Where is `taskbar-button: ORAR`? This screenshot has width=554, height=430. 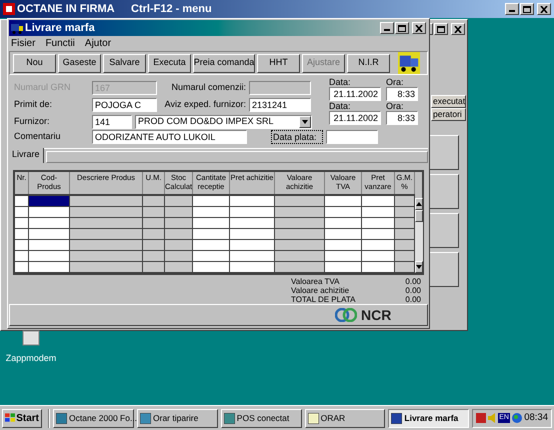 taskbar-button: ORAR is located at coordinates (345, 418).